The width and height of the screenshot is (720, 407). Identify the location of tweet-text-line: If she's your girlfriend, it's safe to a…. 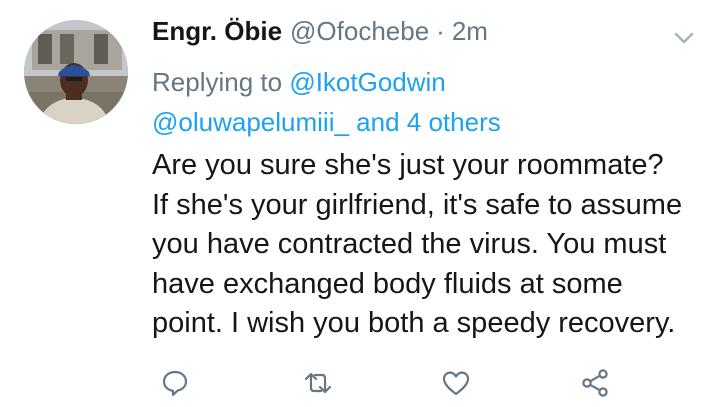
(417, 204).